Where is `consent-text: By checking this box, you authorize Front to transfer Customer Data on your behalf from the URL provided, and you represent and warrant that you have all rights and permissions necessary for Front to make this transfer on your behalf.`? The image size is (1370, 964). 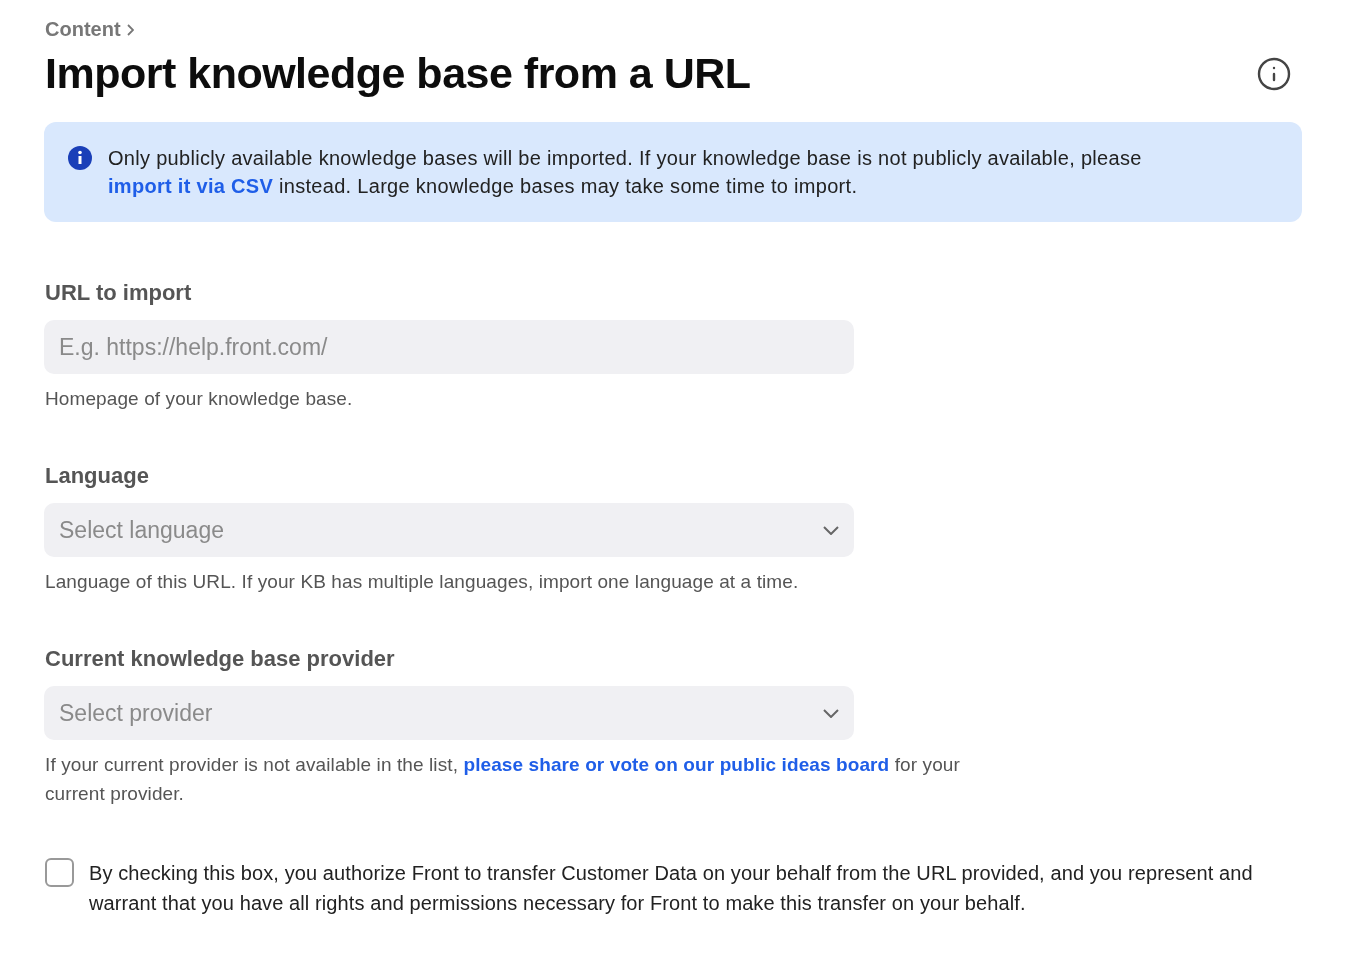
consent-text: By checking this box, you authorize Front to transfer Customer Data on your behalf from the URL provided, and you represent and warrant that you have all rights and permissions necessary for Front to make this transfer on your behalf. is located at coordinates (671, 888).